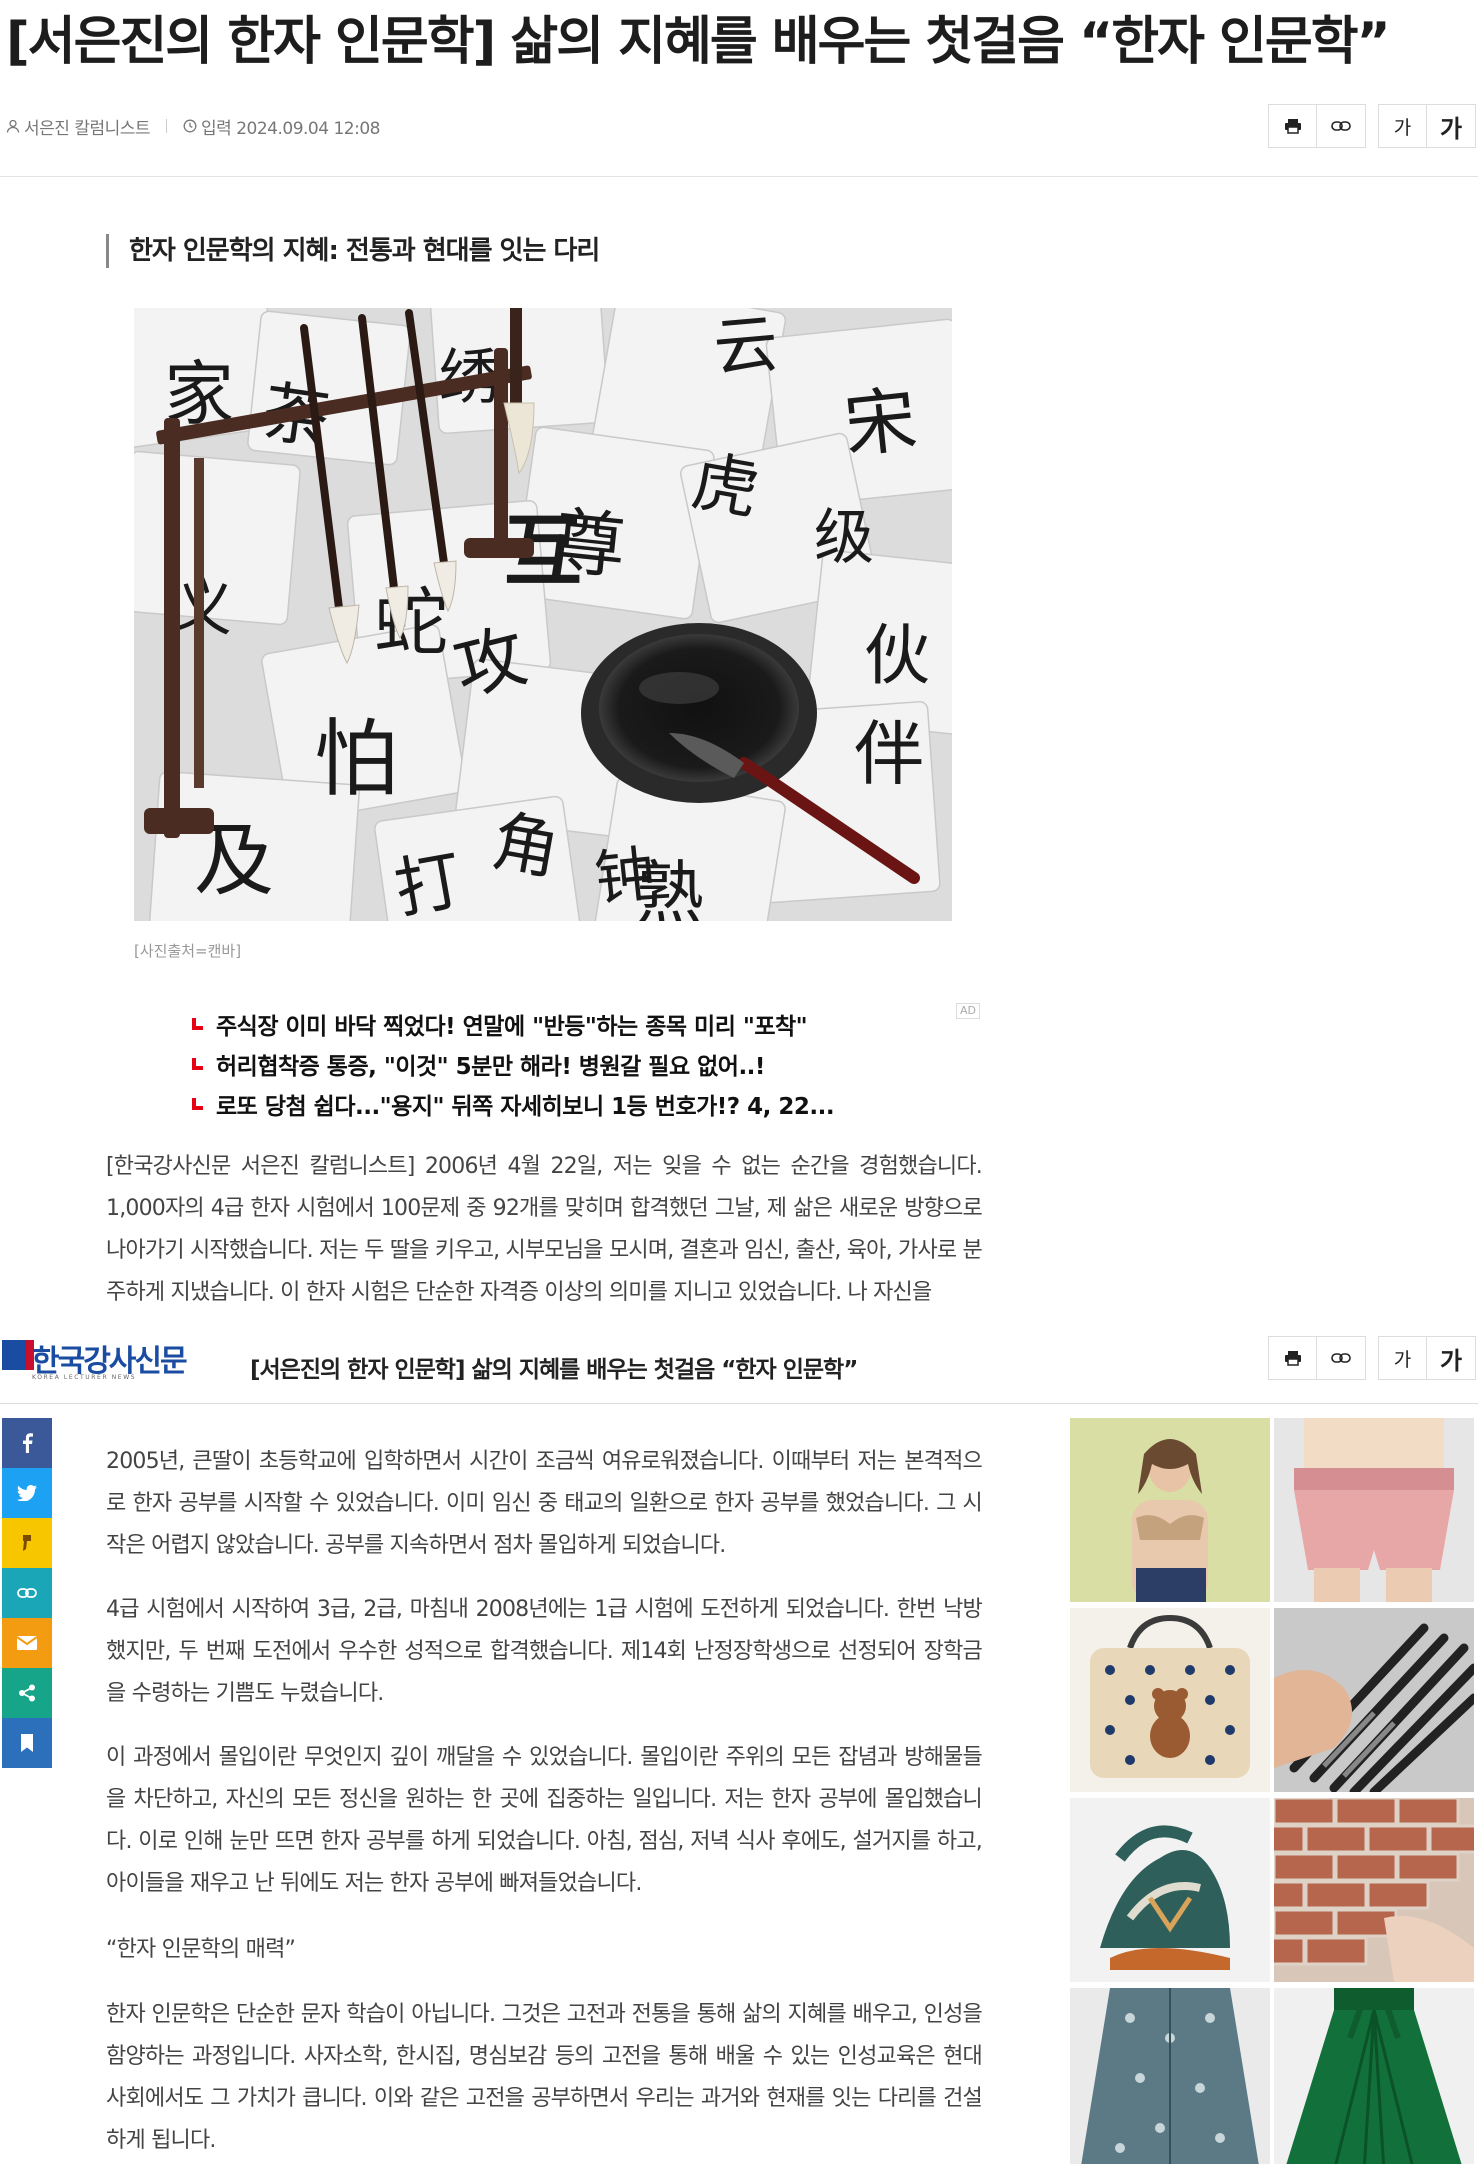 The image size is (1478, 2164). I want to click on sponsored-link-text: 허리협착증 통증, "이것" 5분만 해라! 병원갈 필요 없어..!, so click(490, 1067).